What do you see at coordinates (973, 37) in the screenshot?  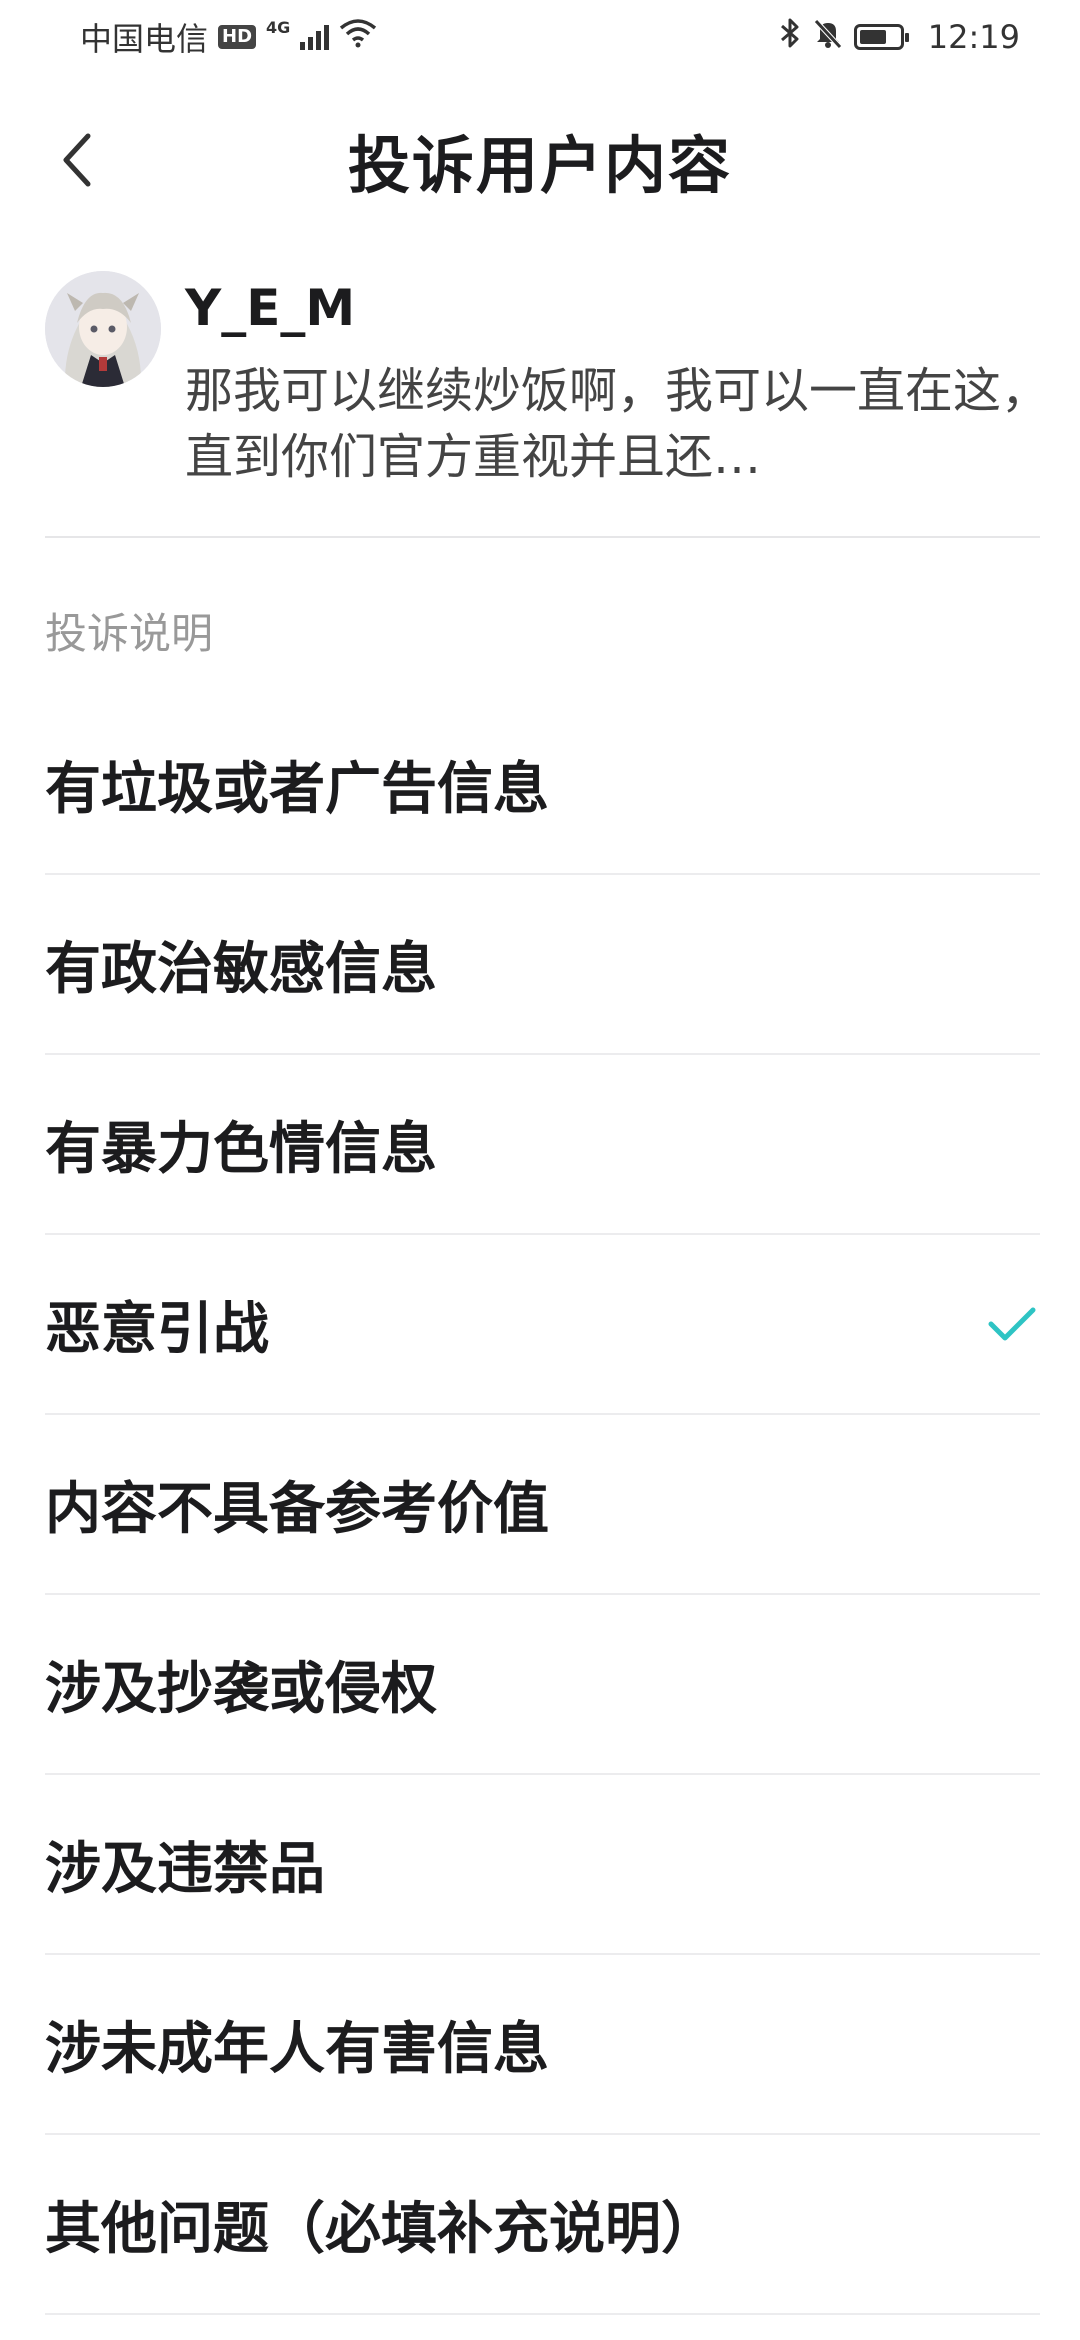 I see `clock: 12:19` at bounding box center [973, 37].